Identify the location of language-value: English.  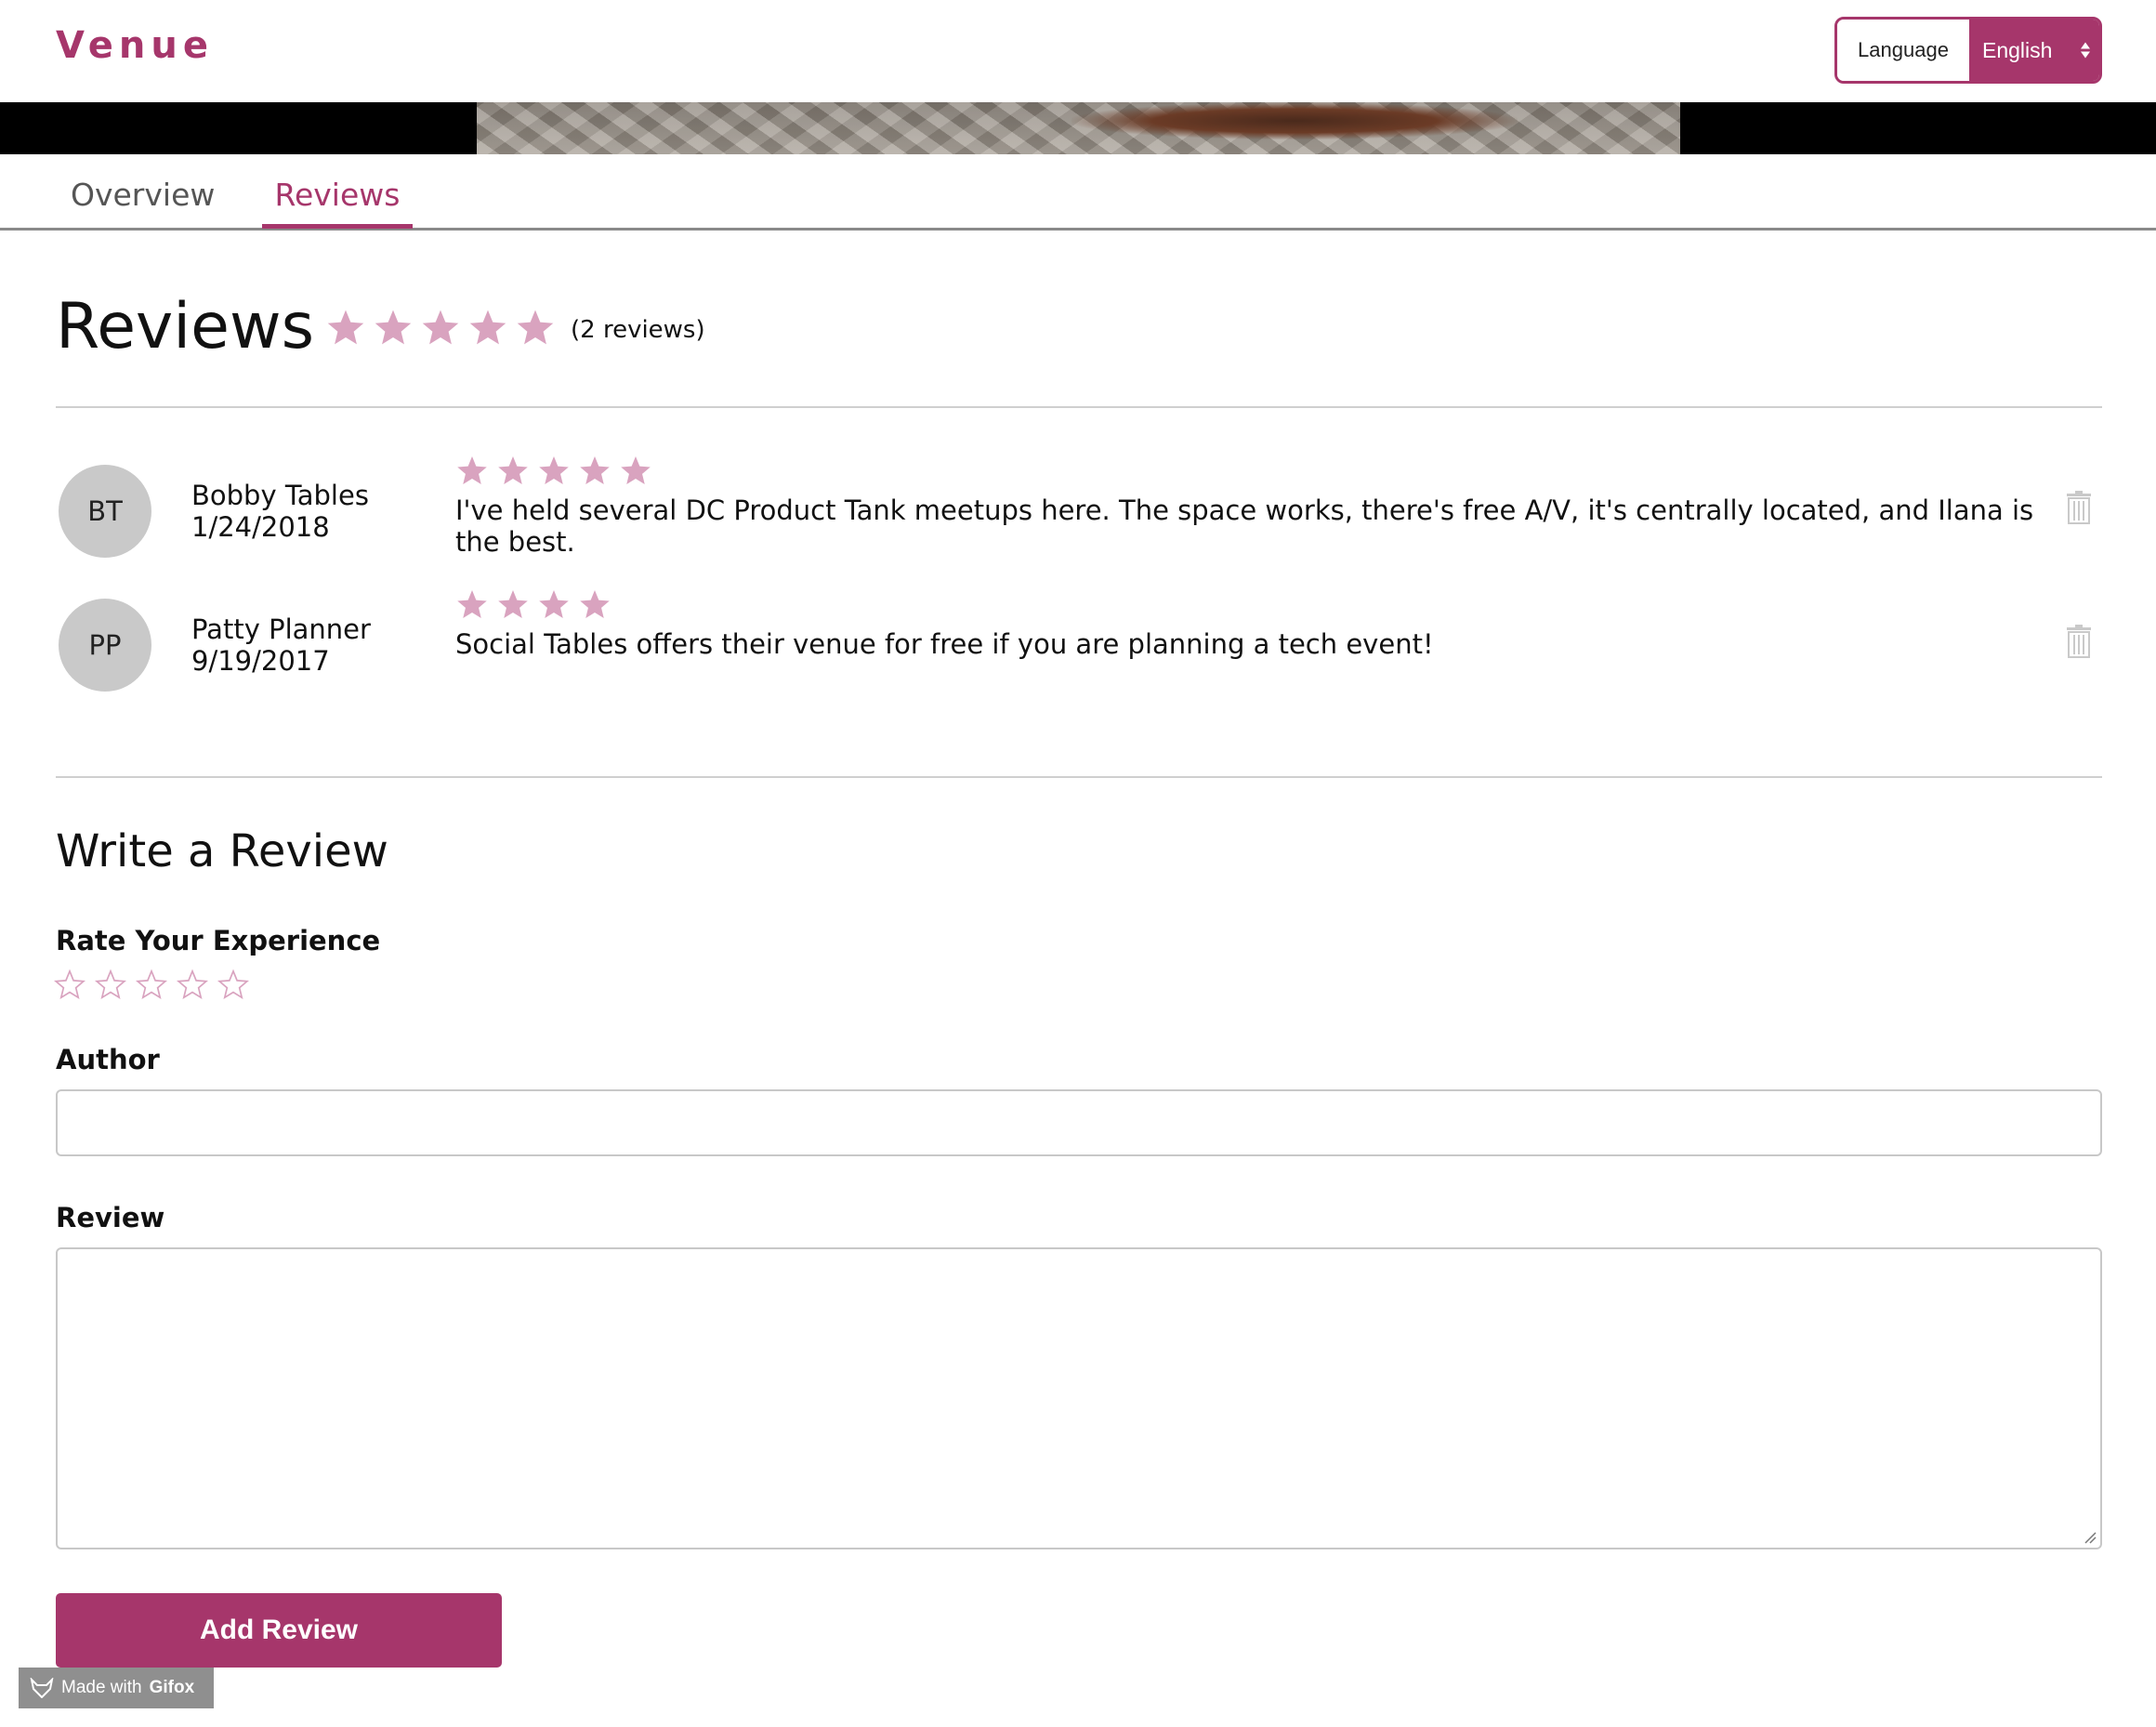
(2018, 50).